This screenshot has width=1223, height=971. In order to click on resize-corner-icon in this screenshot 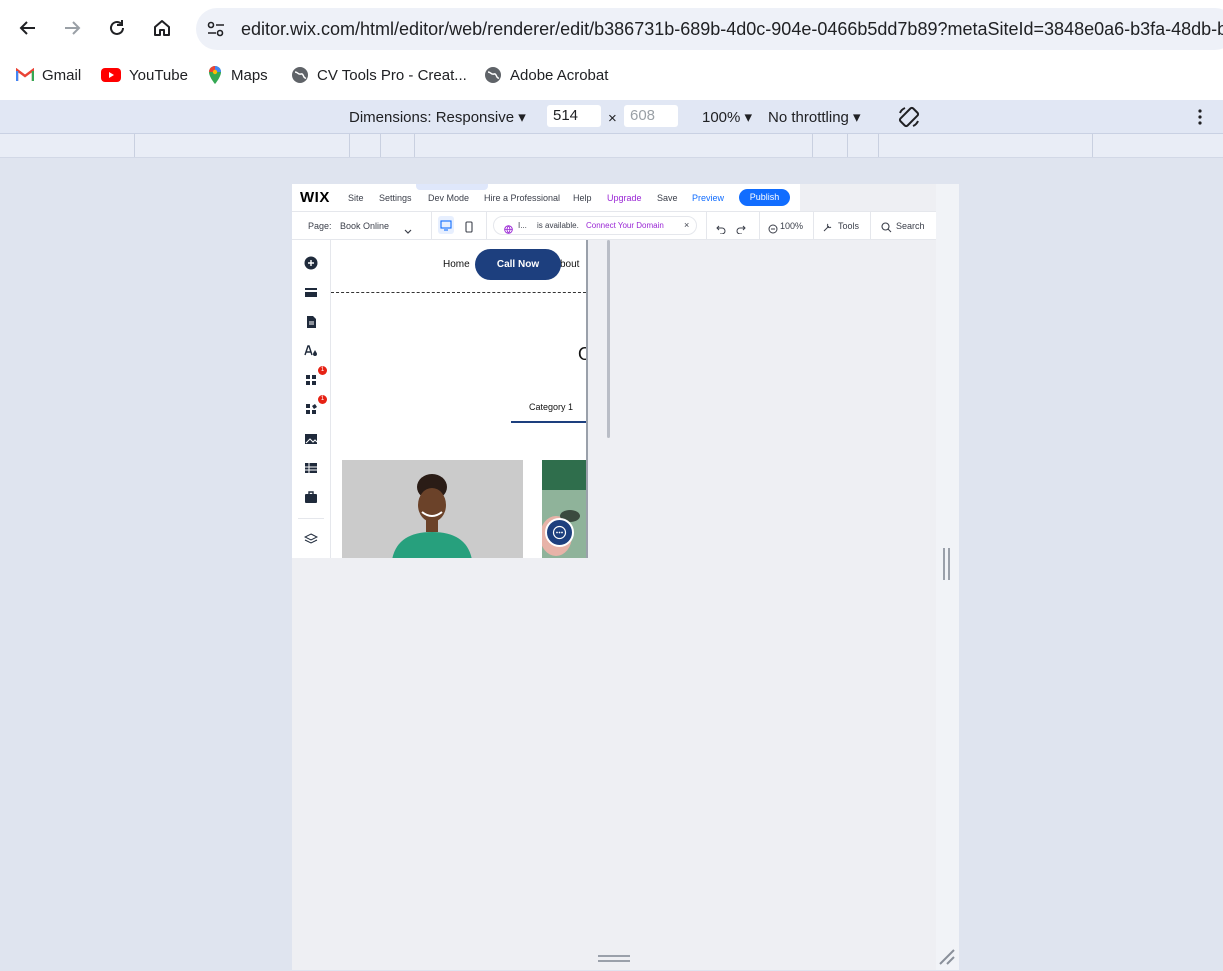, I will do `click(947, 959)`.